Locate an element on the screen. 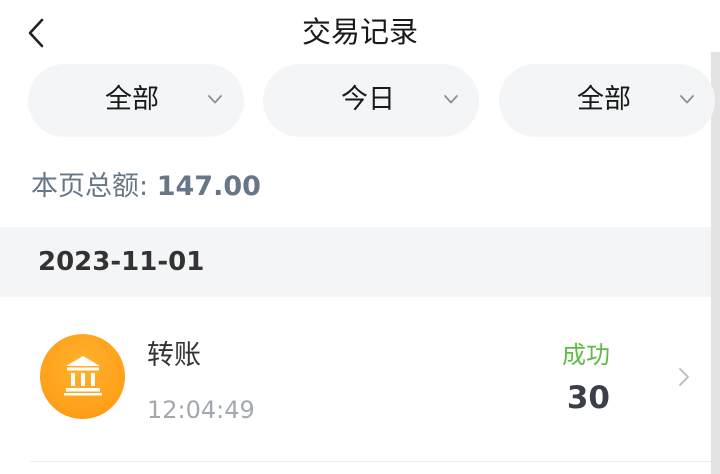 This screenshot has width=720, height=474. bank-icon is located at coordinates (83, 376).